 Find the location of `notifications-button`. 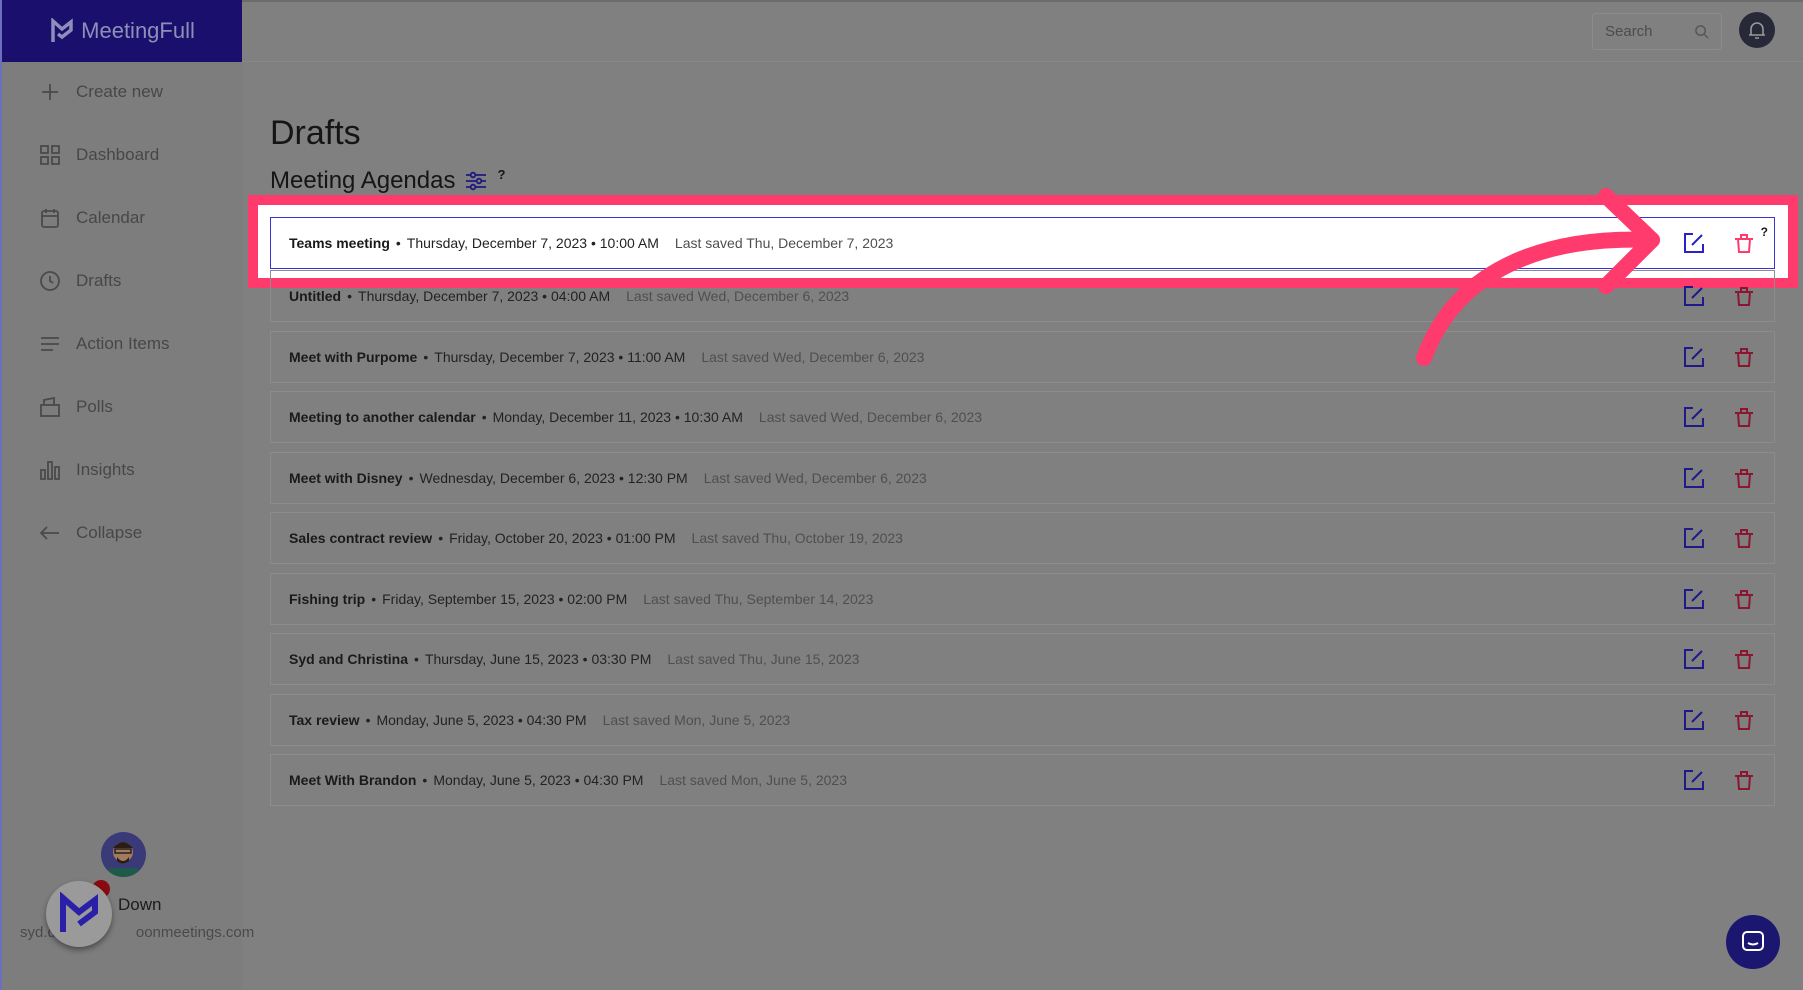

notifications-button is located at coordinates (1757, 30).